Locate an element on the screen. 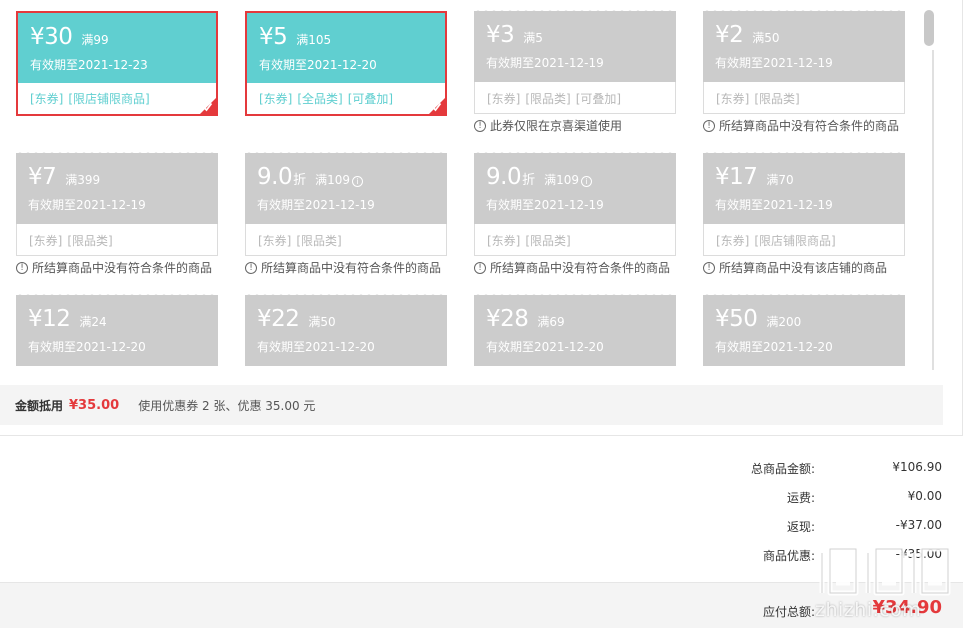 The height and width of the screenshot is (628, 963). coupon-face: ¥12 满24 有效期至2021-12-20 is located at coordinates (117, 330).